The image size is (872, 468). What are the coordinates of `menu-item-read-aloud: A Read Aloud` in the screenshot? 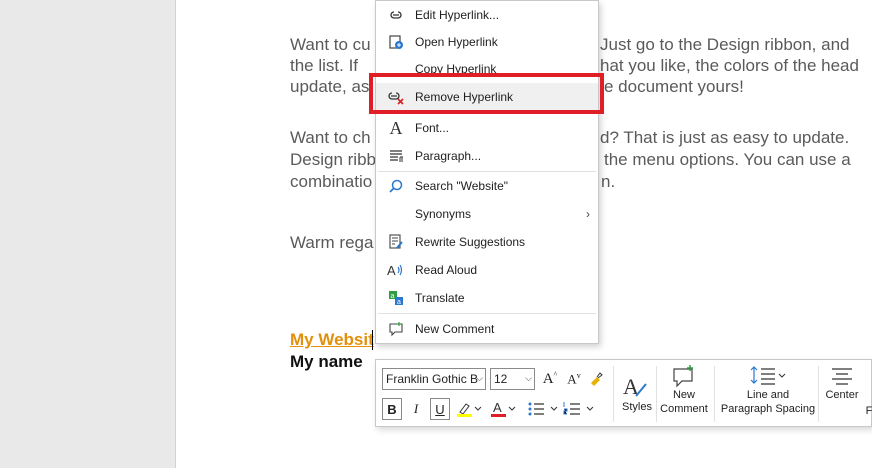 It's located at (487, 270).